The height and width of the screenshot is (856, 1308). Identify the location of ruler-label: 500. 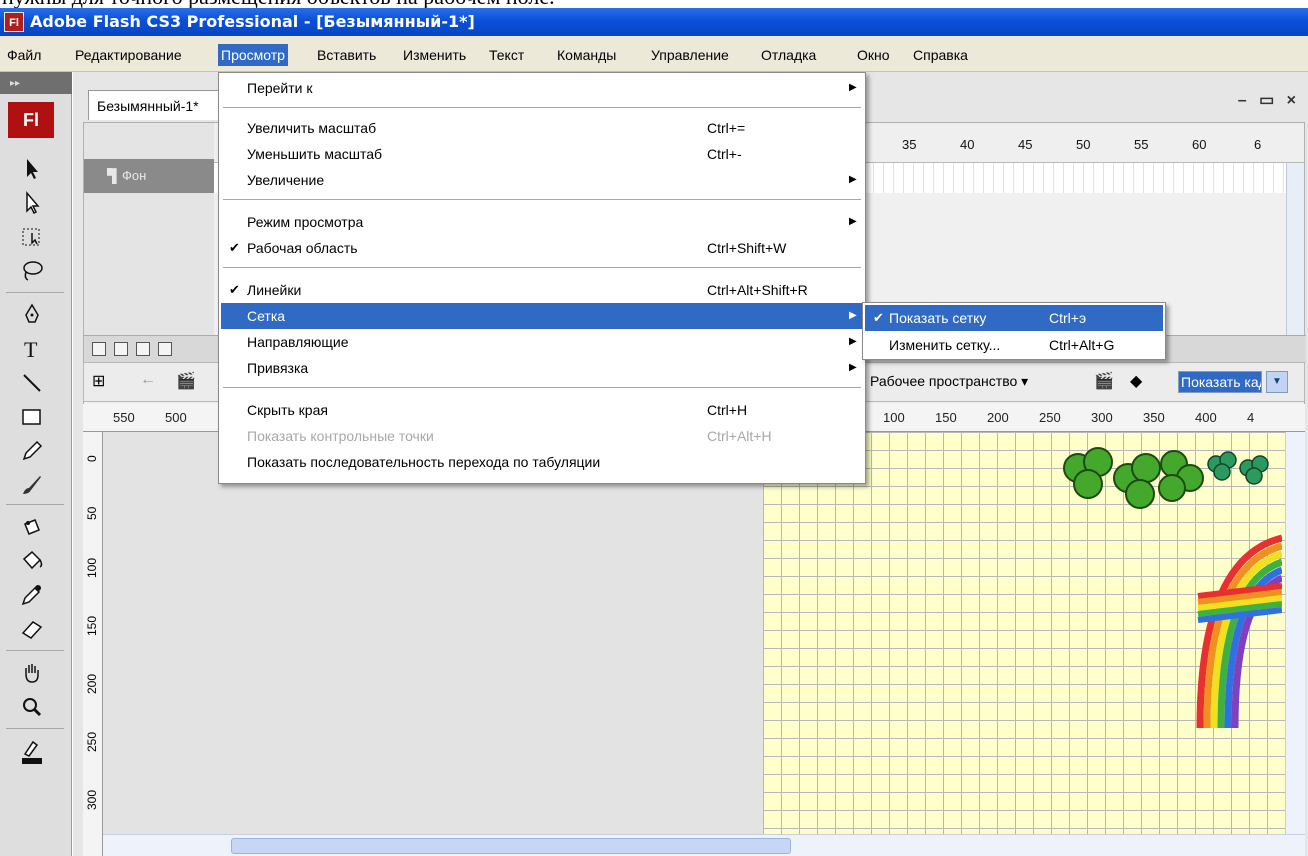
(176, 417).